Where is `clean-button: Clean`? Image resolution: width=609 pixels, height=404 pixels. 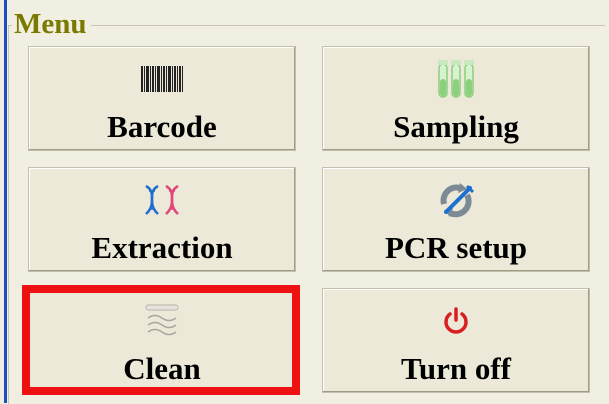
clean-button: Clean is located at coordinates (162, 340).